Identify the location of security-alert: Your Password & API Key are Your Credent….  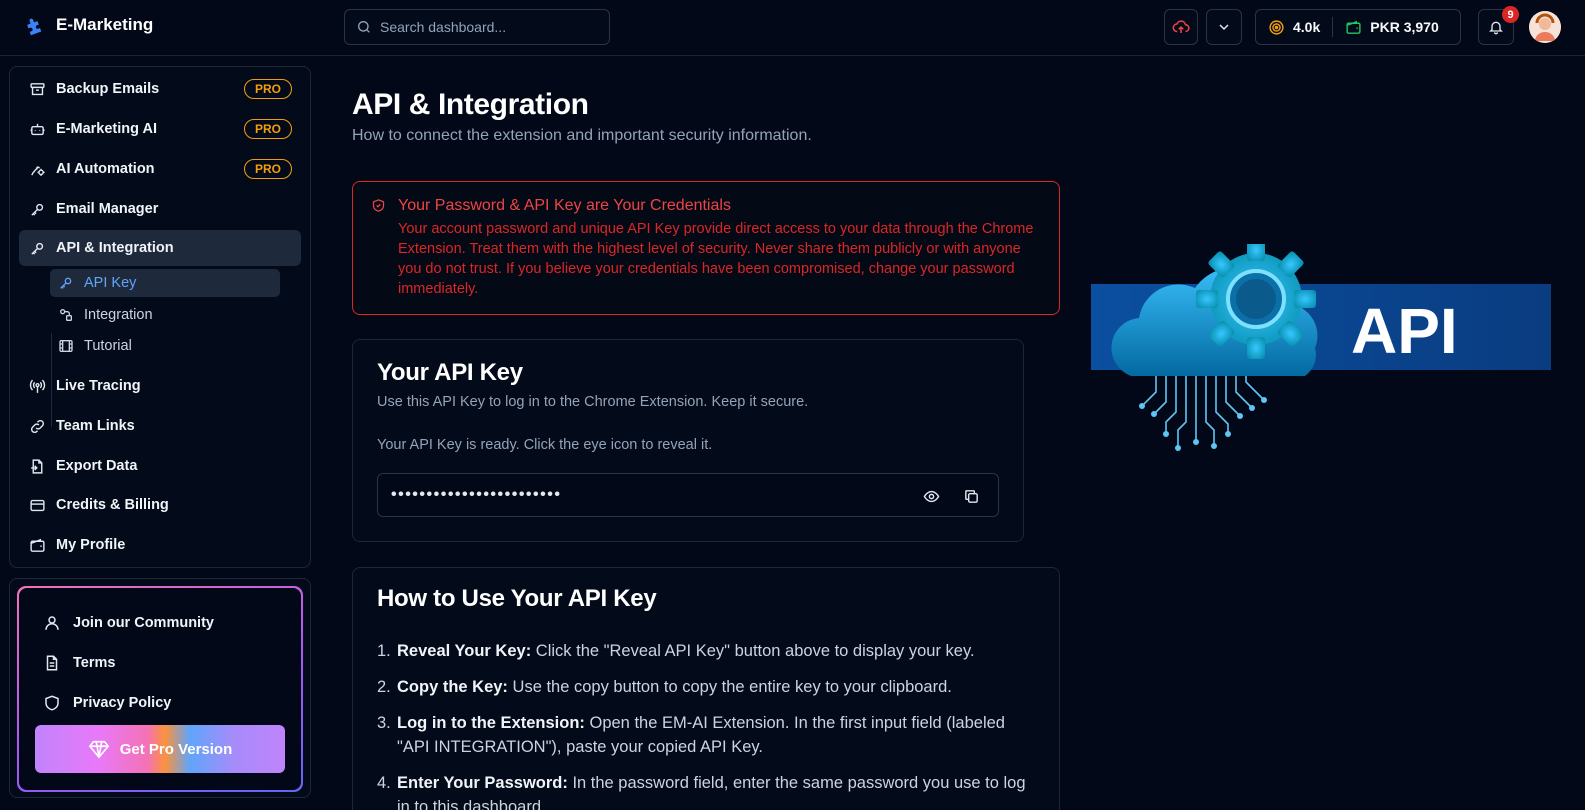
(706, 248).